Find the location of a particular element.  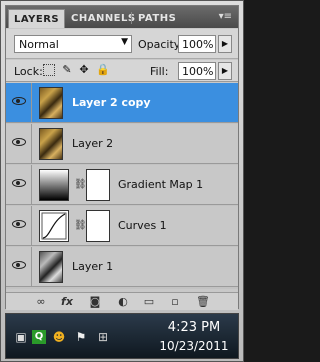

layers-bottom-toolbar: ∞ fx ◙ ◐ ▭ ▫ 🗑 is located at coordinates (122, 301).